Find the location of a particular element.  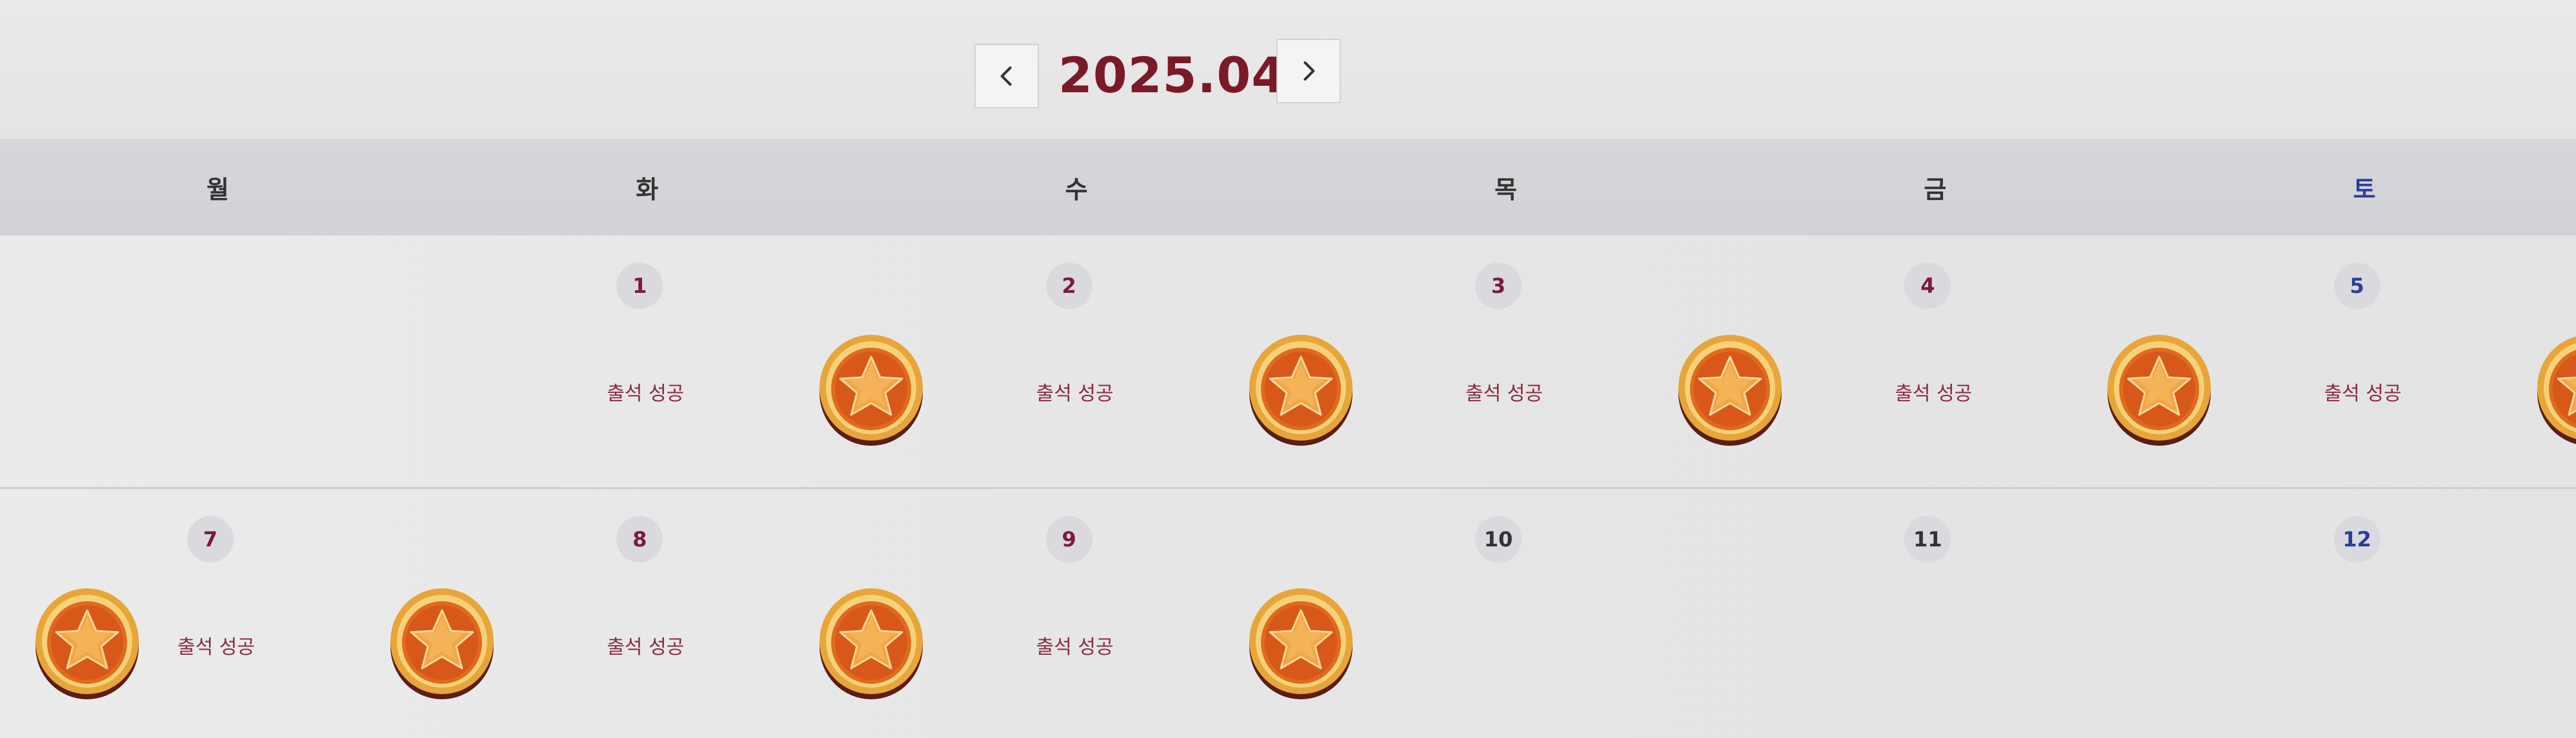

weekday-thu: 목 is located at coordinates (1505, 189).